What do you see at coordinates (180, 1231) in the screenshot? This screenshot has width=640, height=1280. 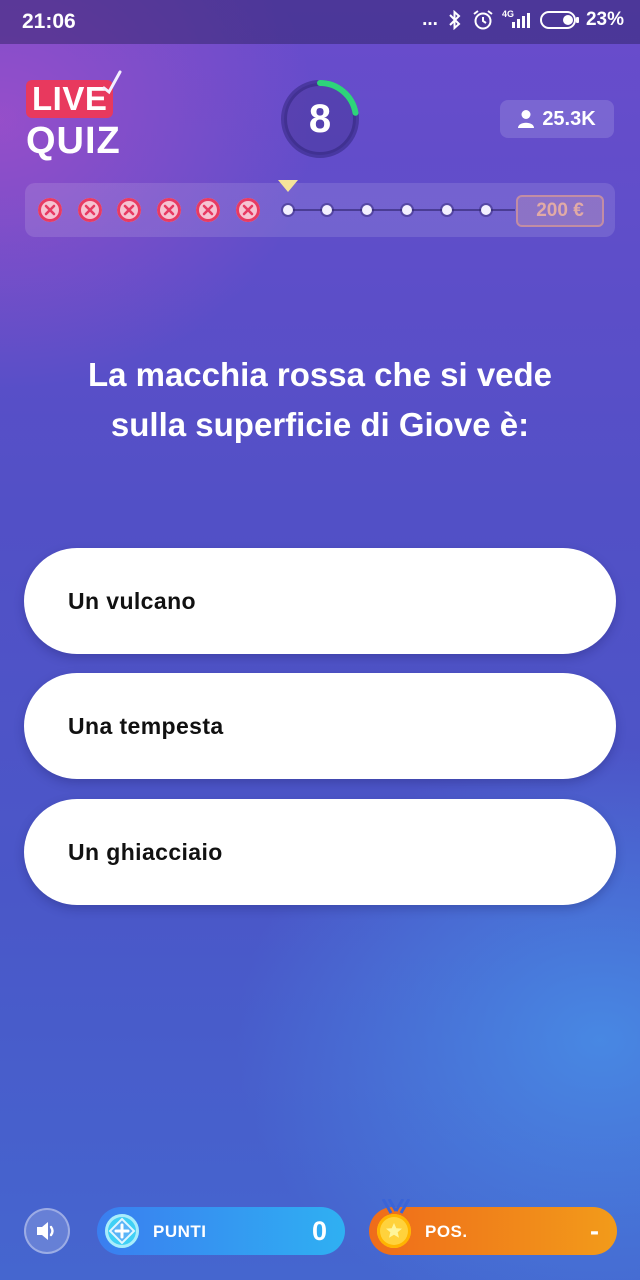 I see `points-label: PUNTI` at bounding box center [180, 1231].